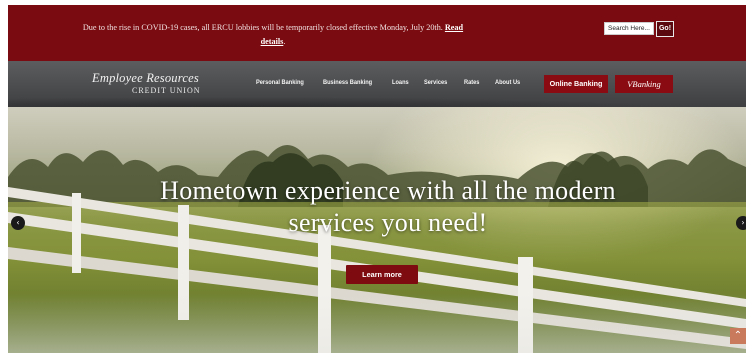 The image size is (746, 353). What do you see at coordinates (738, 336) in the screenshot?
I see `chevron-up-icon: ⌃` at bounding box center [738, 336].